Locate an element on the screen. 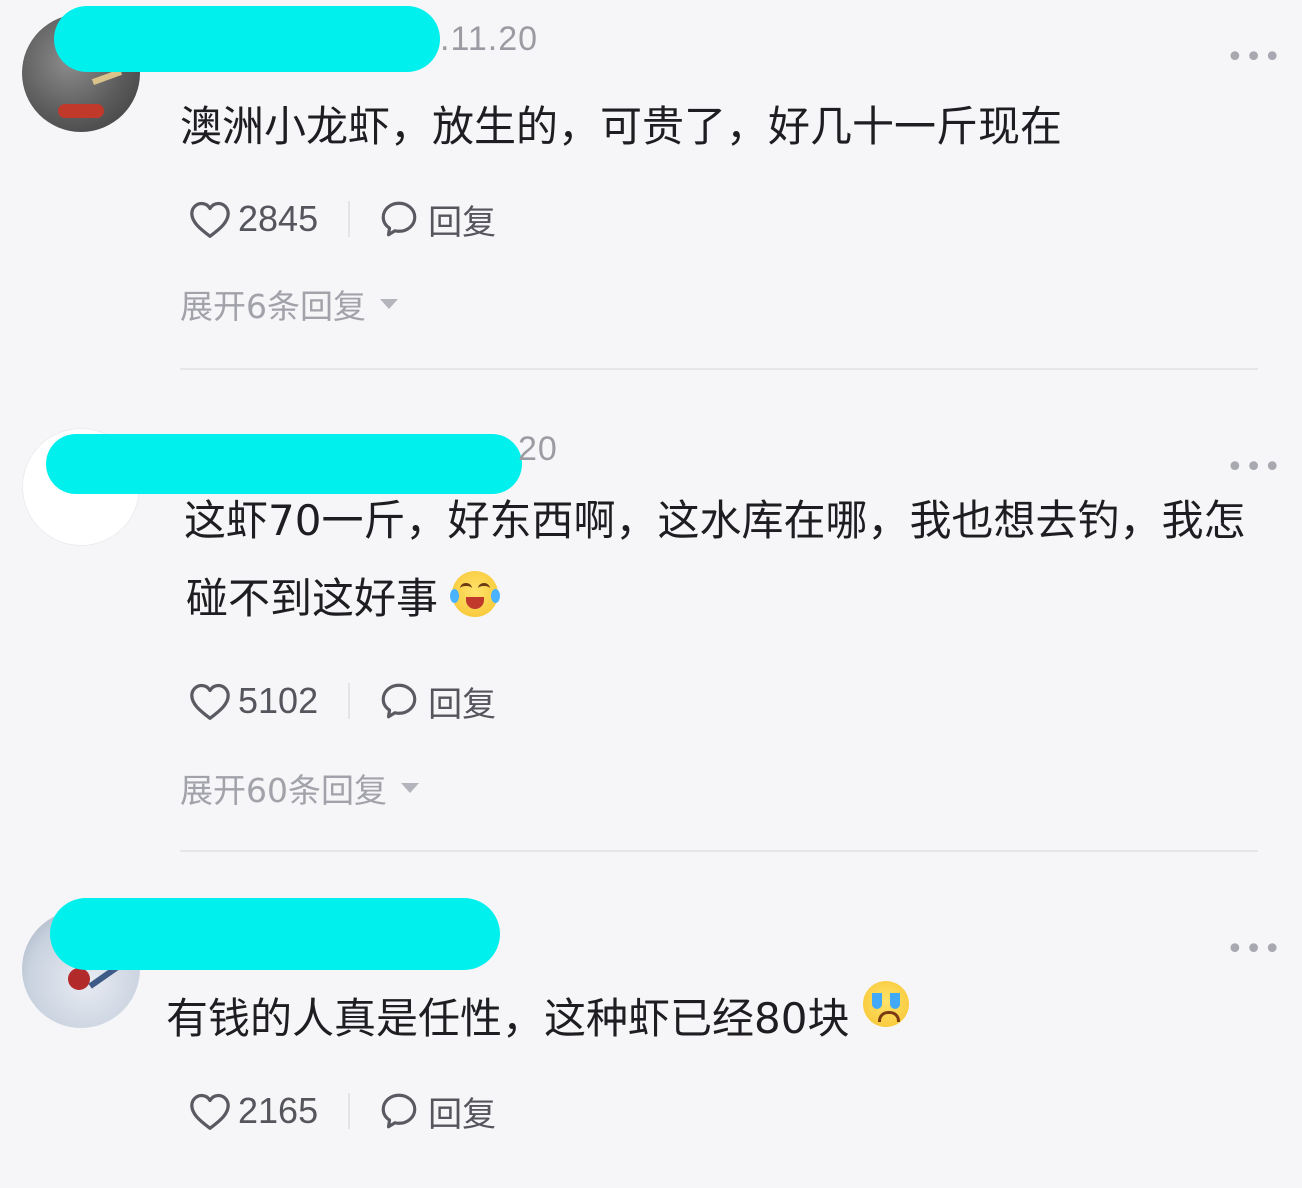 The height and width of the screenshot is (1188, 1302). comment-text: 澳洲小龙虾，放生的，可贵了，好几十一斤现在 is located at coordinates (621, 126).